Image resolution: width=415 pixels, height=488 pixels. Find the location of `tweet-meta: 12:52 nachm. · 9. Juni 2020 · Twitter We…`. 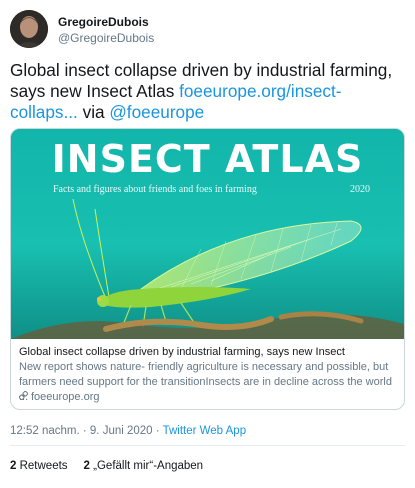

tweet-meta: 12:52 nachm. · 9. Juni 2020 · Twitter We… is located at coordinates (128, 431).